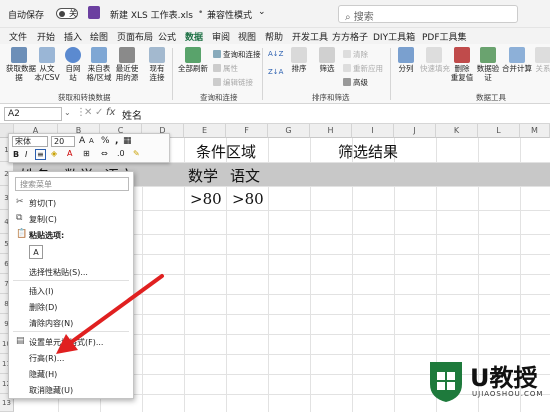 The image size is (550, 412). I want to click on watermark-text: U教授, so click(504, 378).